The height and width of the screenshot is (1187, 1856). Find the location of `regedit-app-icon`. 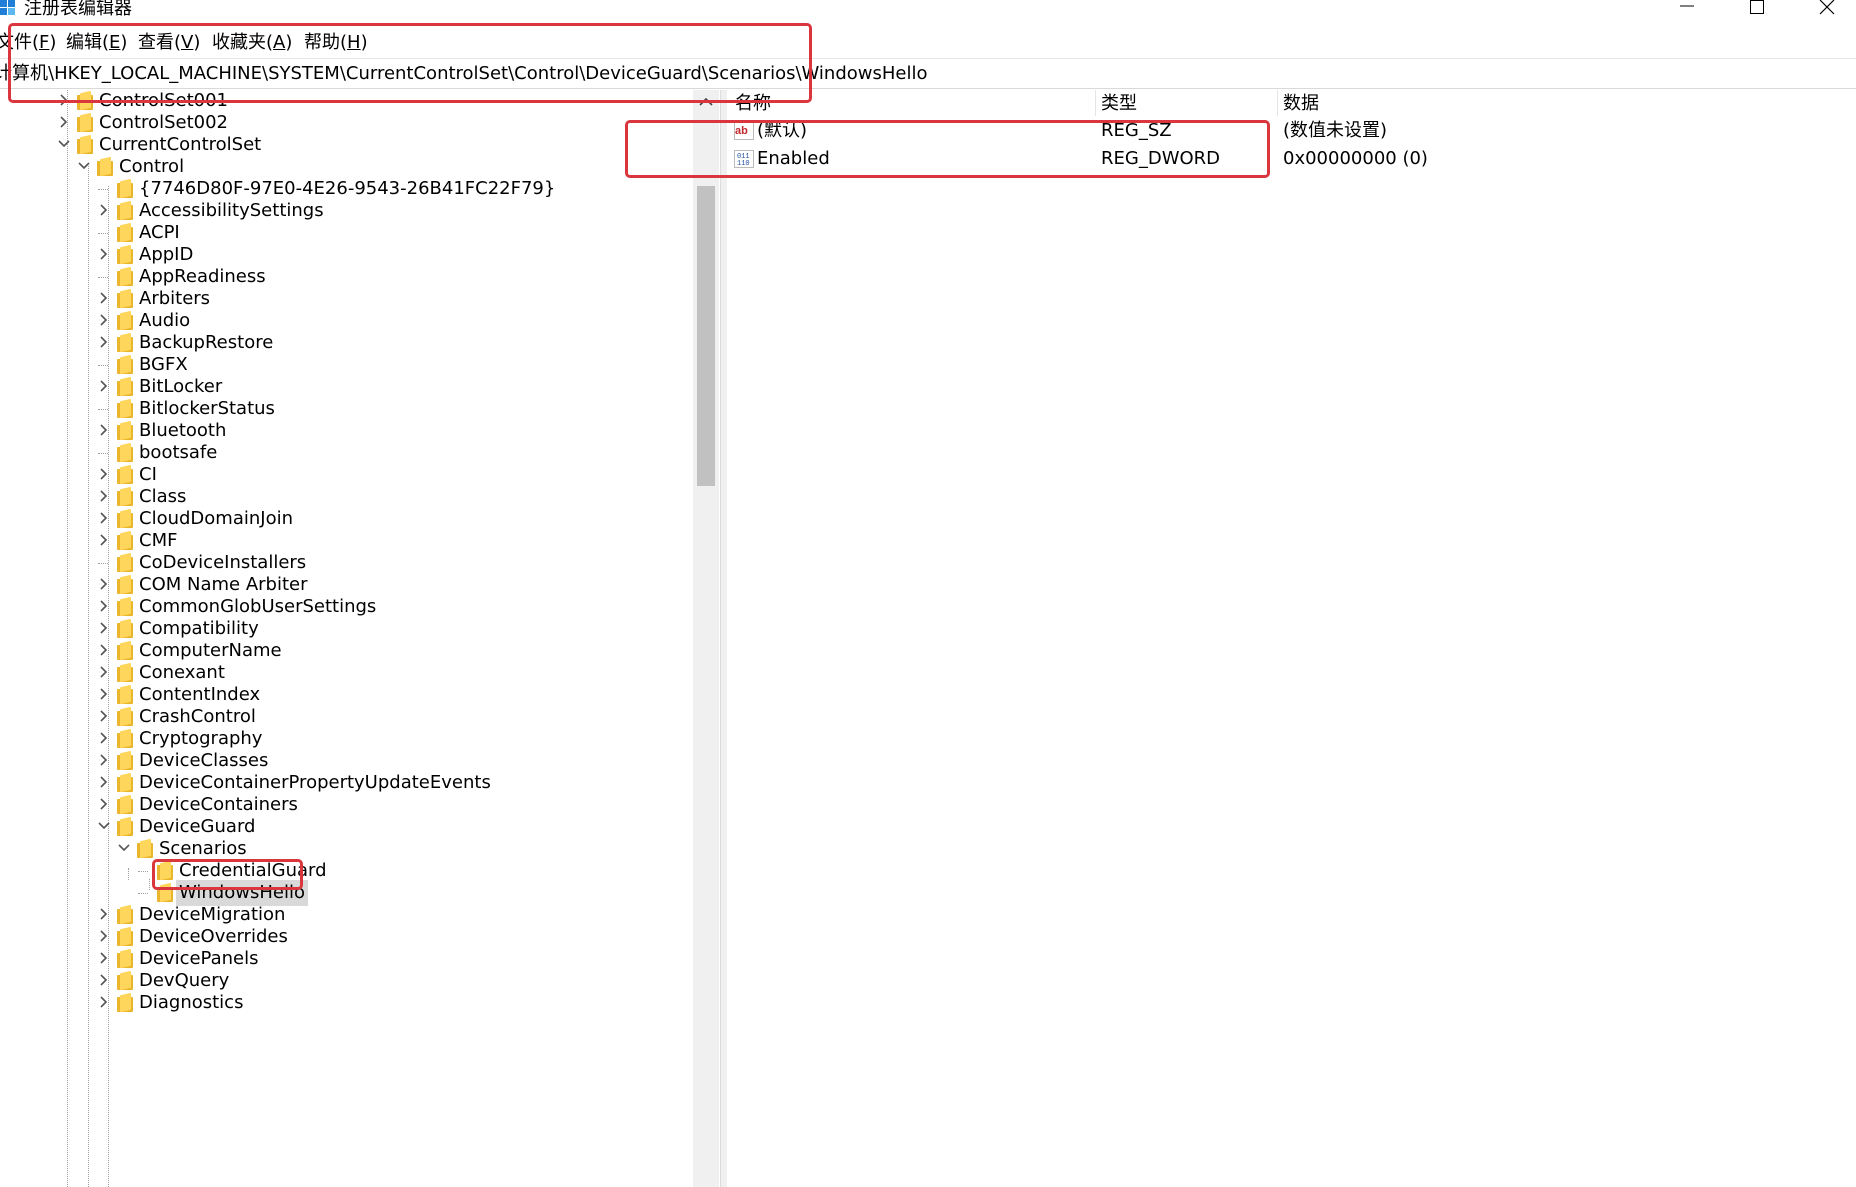

regedit-app-icon is located at coordinates (8, 8).